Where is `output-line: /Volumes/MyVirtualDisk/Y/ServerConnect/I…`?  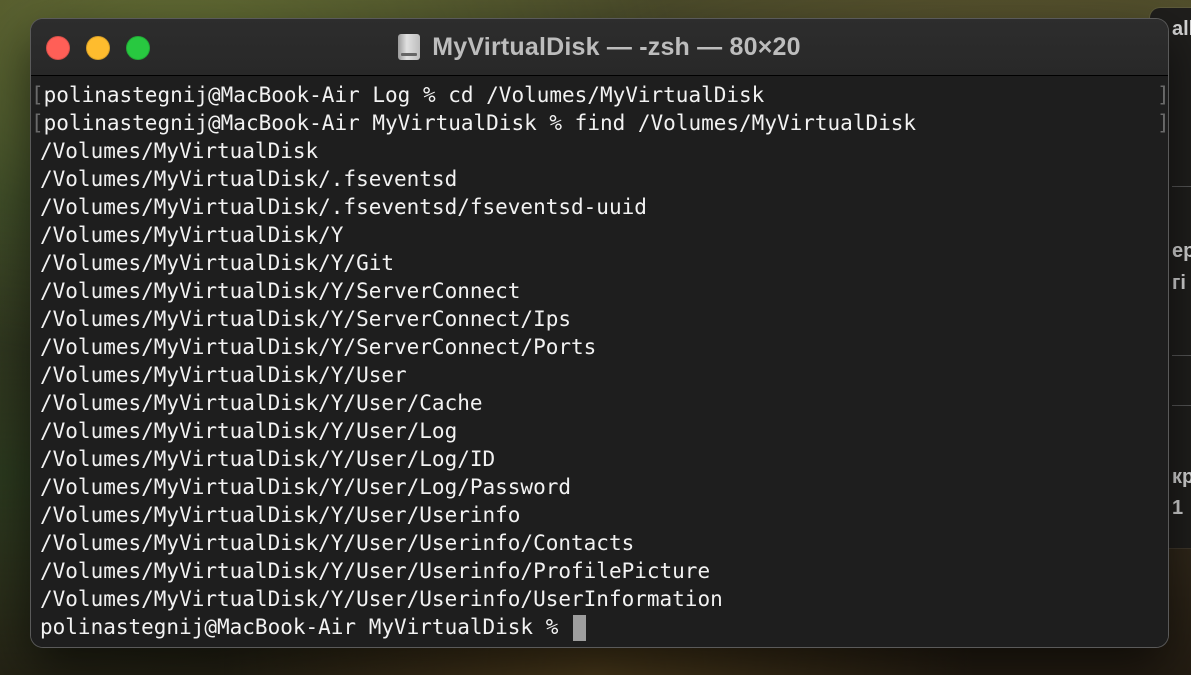
output-line: /Volumes/MyVirtualDisk/Y/ServerConnect/I… is located at coordinates (306, 319).